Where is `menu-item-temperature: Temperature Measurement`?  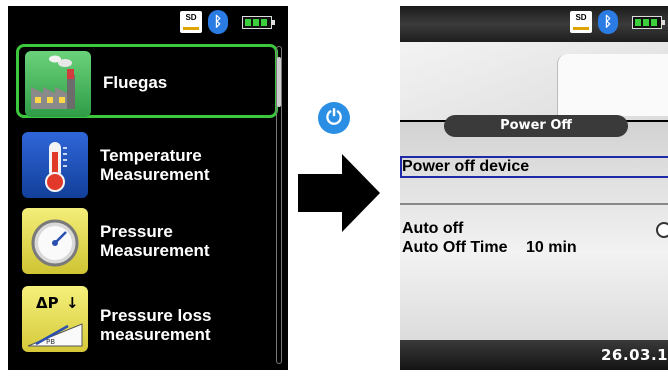 menu-item-temperature: Temperature Measurement is located at coordinates (147, 165).